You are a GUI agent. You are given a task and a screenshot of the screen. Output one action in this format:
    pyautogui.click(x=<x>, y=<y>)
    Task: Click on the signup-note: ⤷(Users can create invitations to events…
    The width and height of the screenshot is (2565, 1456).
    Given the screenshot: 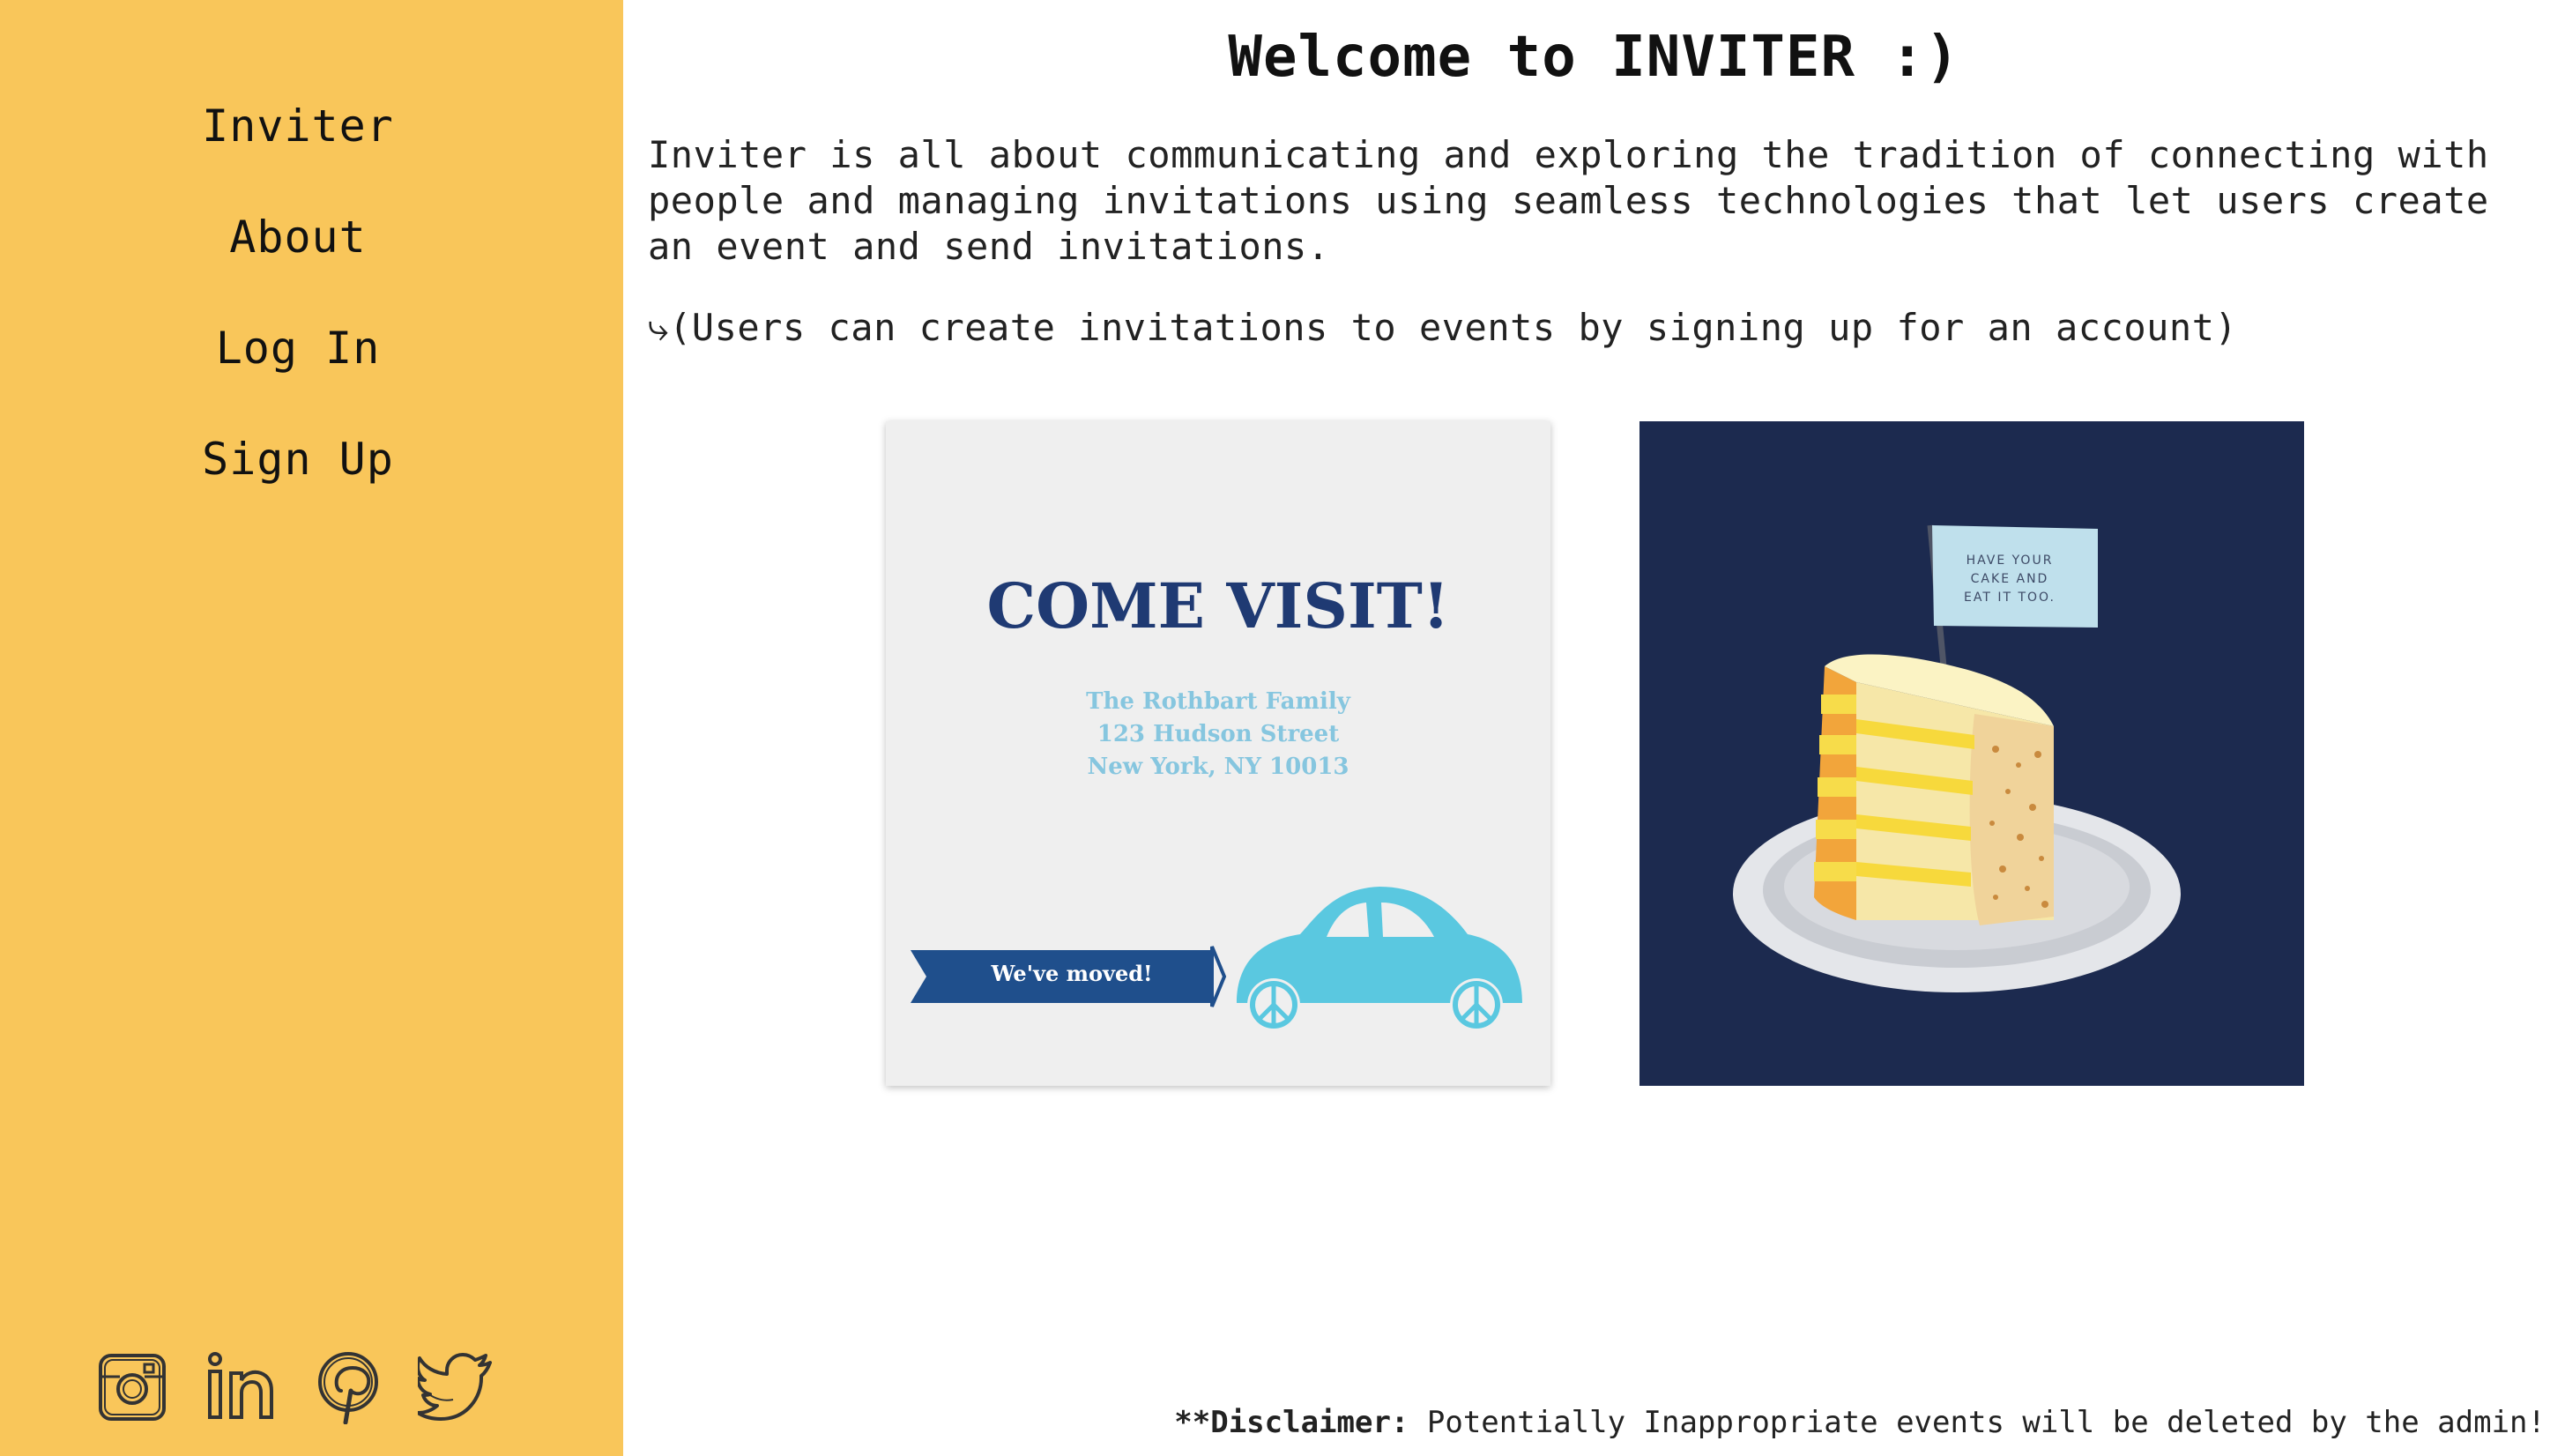 What is the action you would take?
    pyautogui.click(x=1443, y=327)
    